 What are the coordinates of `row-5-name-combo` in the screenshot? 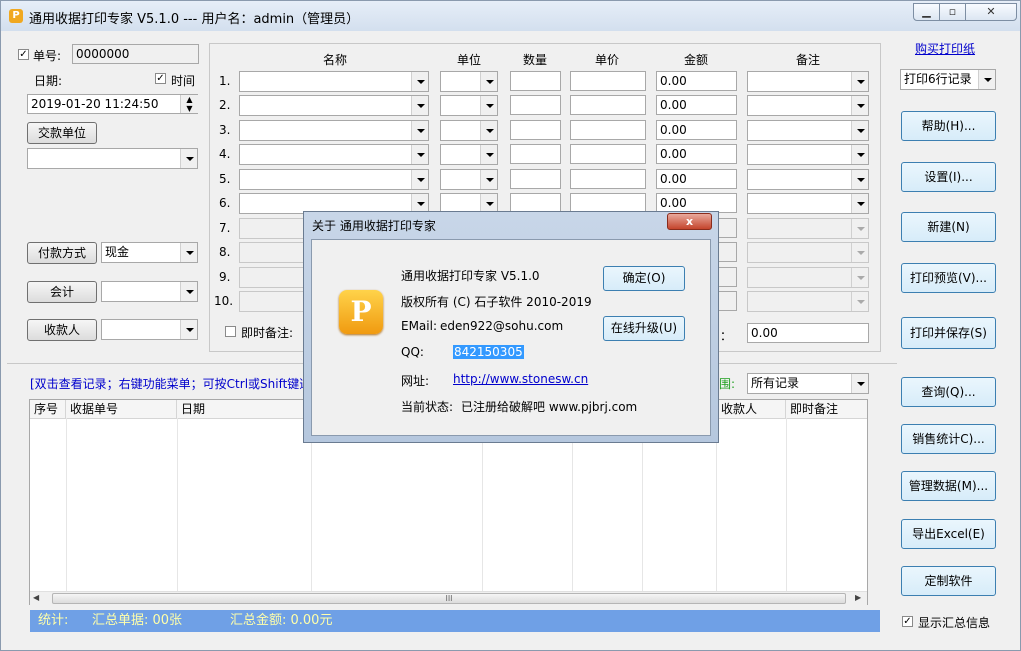 It's located at (334, 179).